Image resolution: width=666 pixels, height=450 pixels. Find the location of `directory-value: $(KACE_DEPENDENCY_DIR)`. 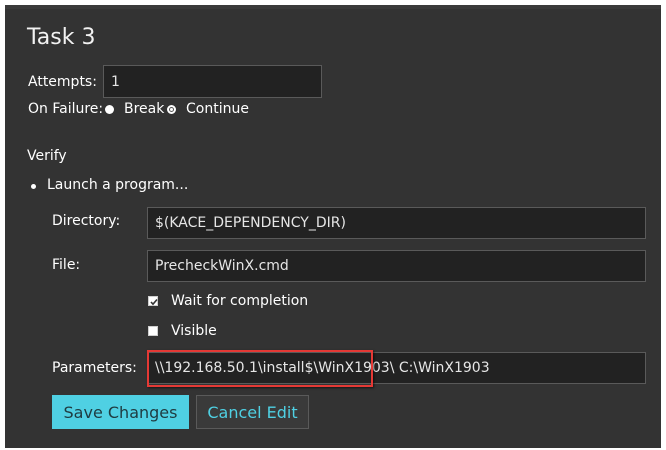

directory-value: $(KACE_DEPENDENCY_DIR) is located at coordinates (250, 223).